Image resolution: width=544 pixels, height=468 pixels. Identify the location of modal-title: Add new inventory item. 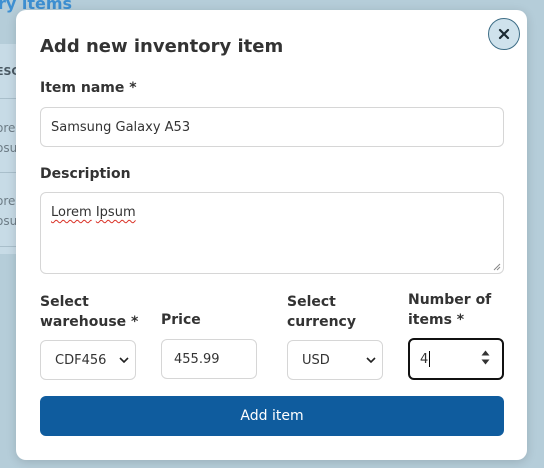
(162, 46).